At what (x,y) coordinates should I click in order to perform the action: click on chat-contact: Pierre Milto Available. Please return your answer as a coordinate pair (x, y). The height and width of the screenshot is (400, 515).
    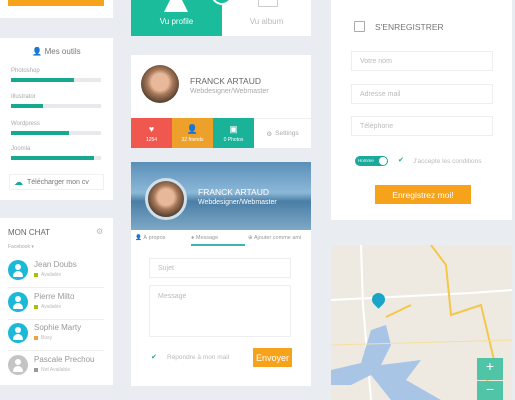
    Looking at the image, I should click on (56, 304).